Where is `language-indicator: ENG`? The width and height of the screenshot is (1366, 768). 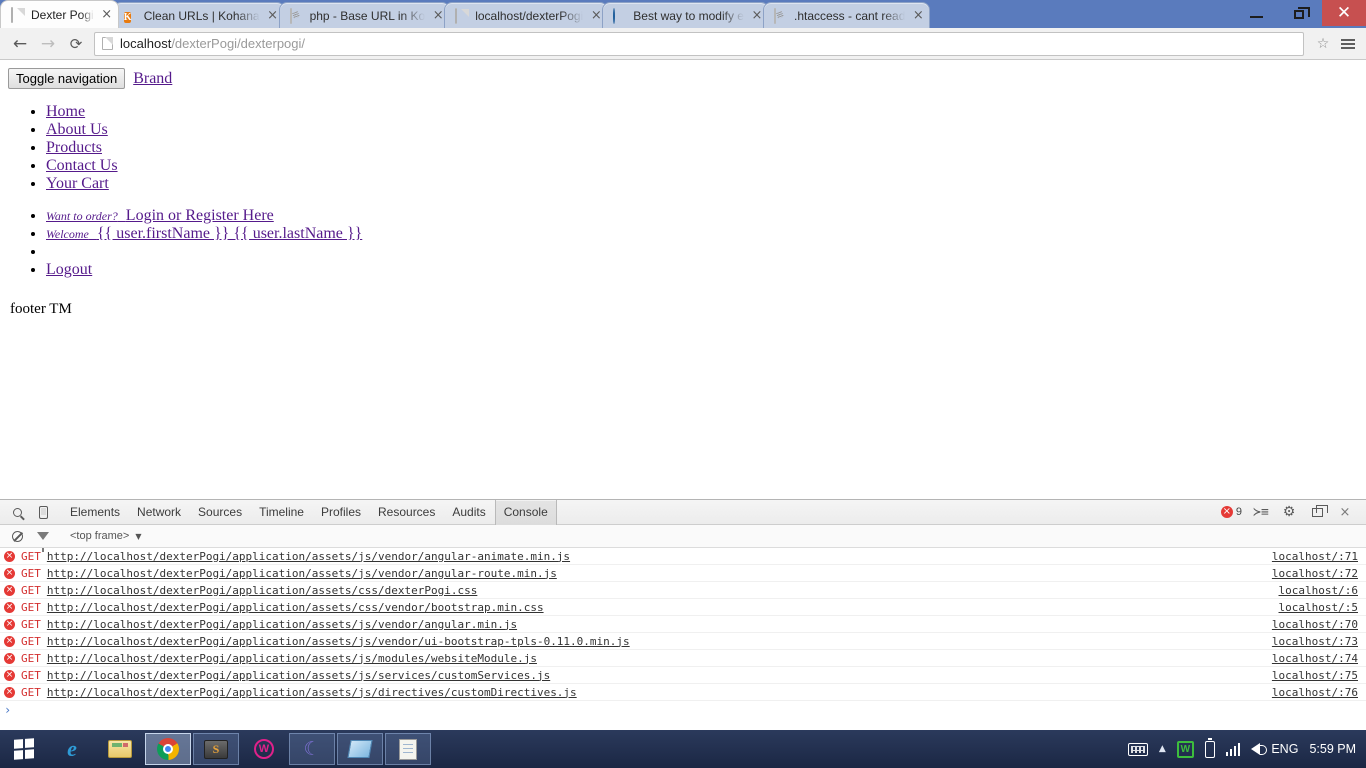
language-indicator: ENG is located at coordinates (1284, 749).